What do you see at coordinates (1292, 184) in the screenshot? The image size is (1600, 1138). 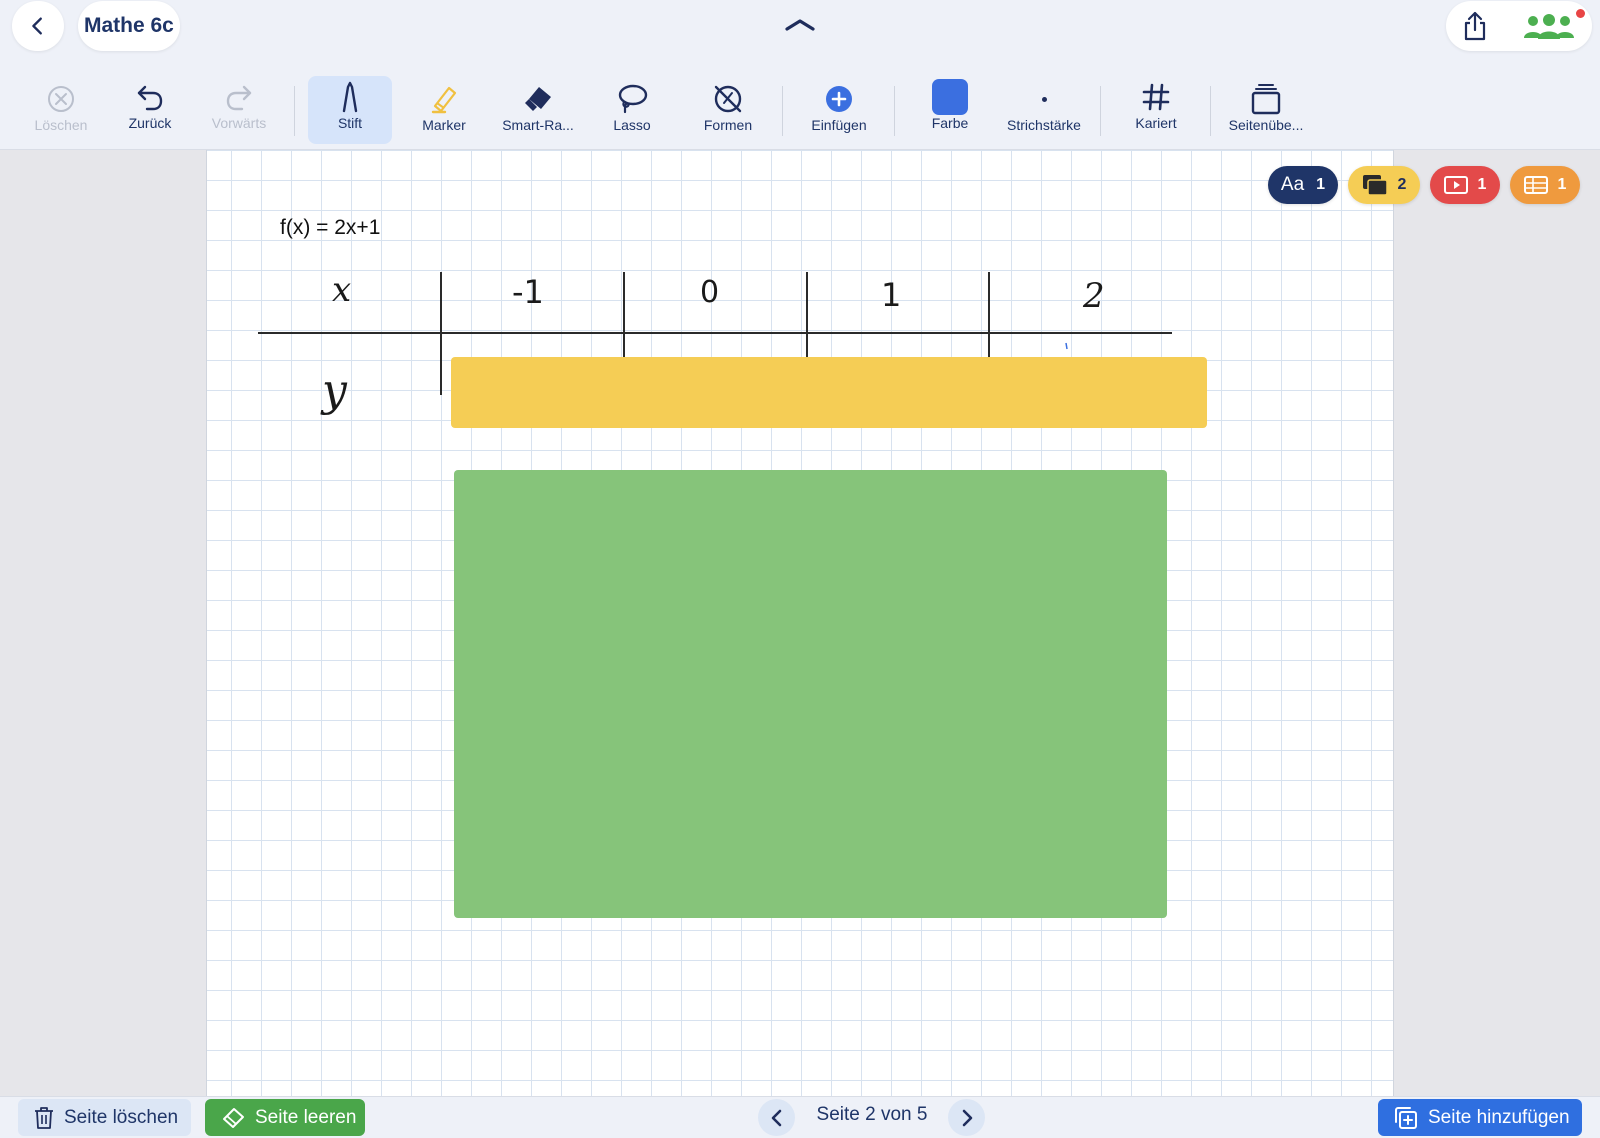 I see `text-icon: Aa` at bounding box center [1292, 184].